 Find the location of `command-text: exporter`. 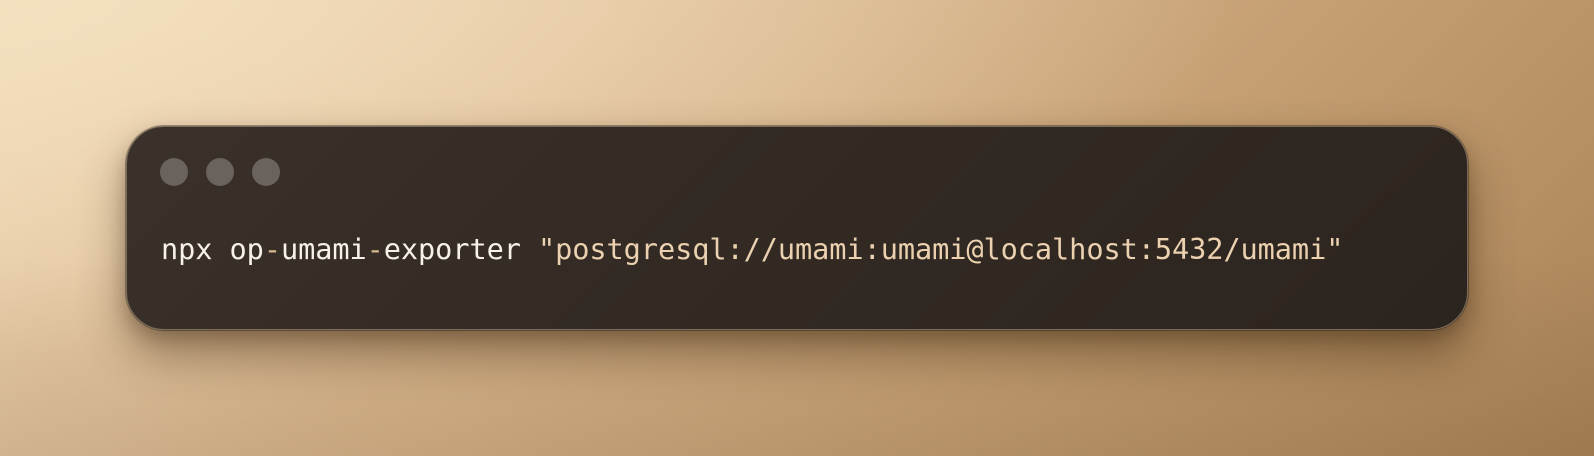

command-text: exporter is located at coordinates (460, 249).